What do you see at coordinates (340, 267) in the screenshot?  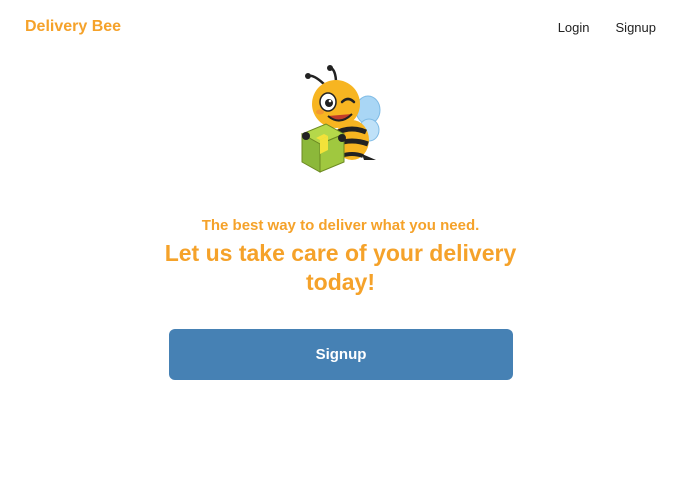 I see `page-headline: Let us take care of your delivery today!` at bounding box center [340, 267].